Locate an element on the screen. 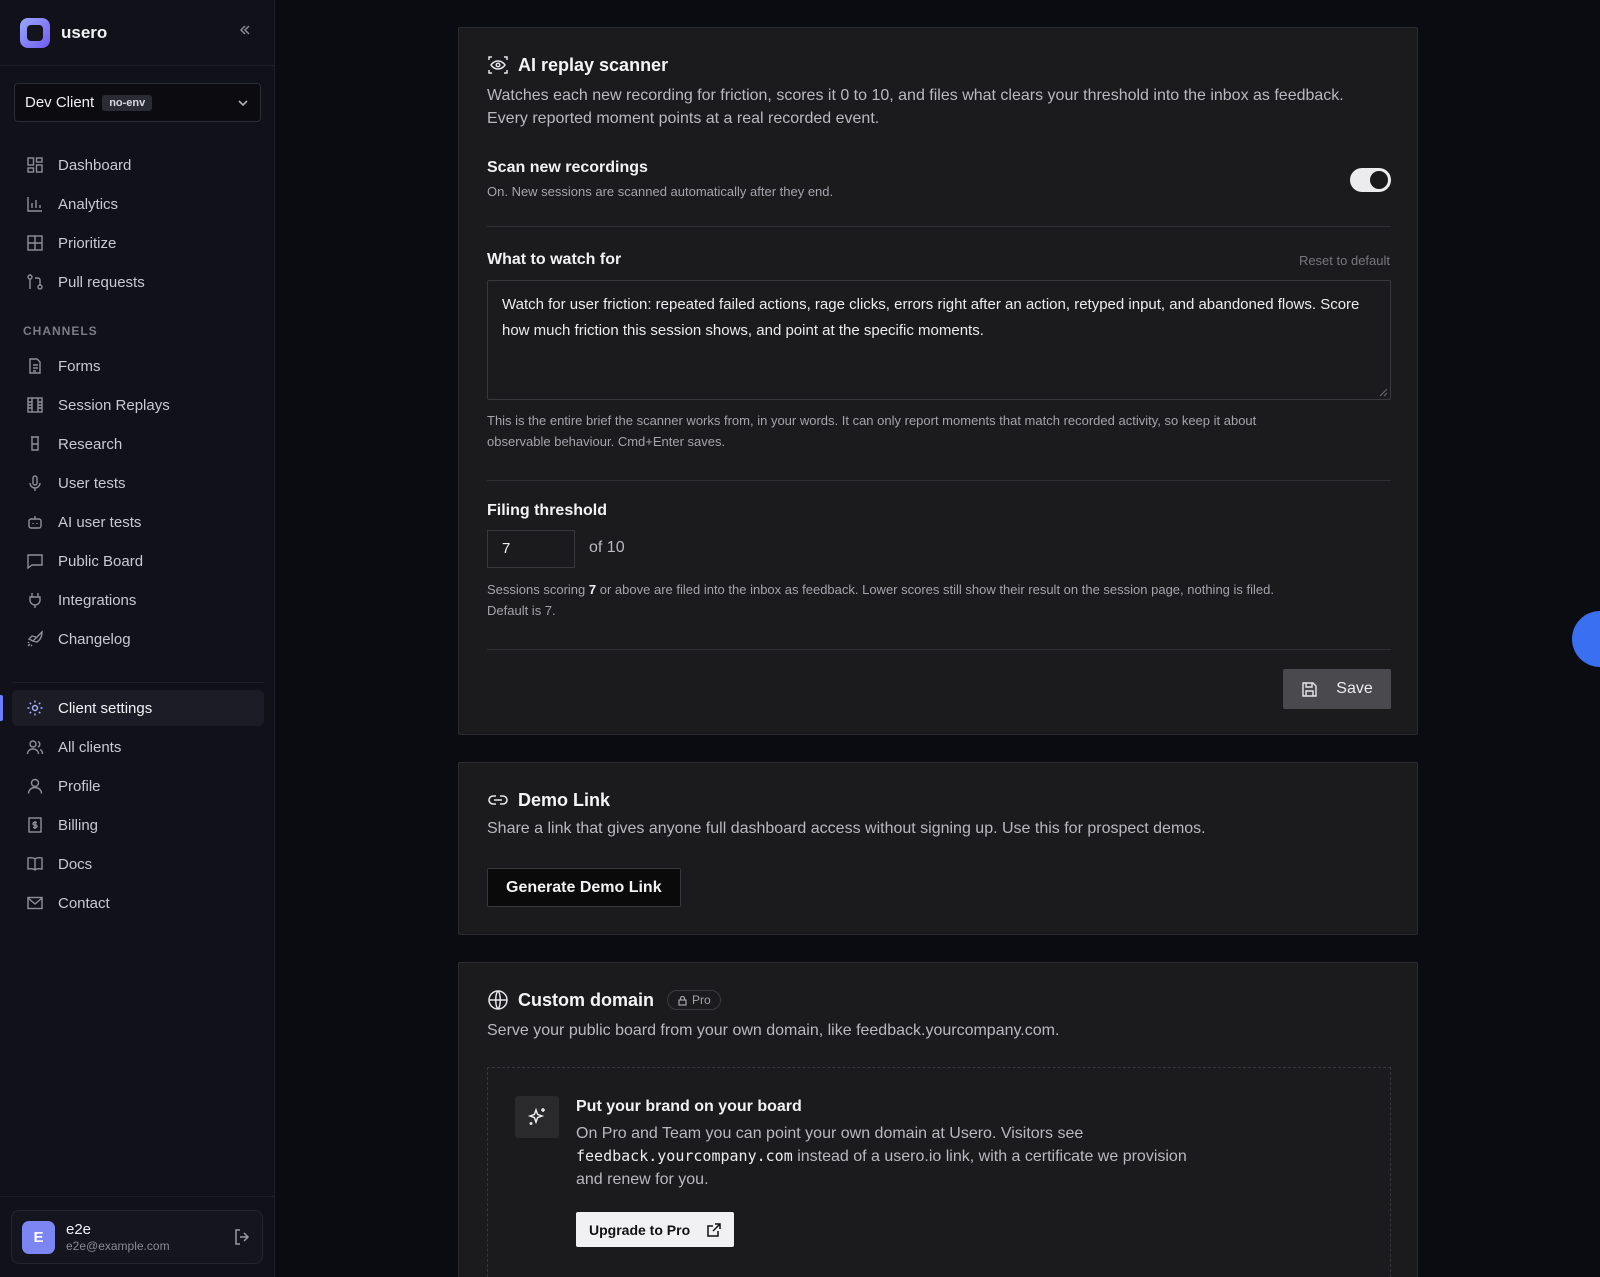  sidebar-item-analytics: Analytics is located at coordinates (138, 204).